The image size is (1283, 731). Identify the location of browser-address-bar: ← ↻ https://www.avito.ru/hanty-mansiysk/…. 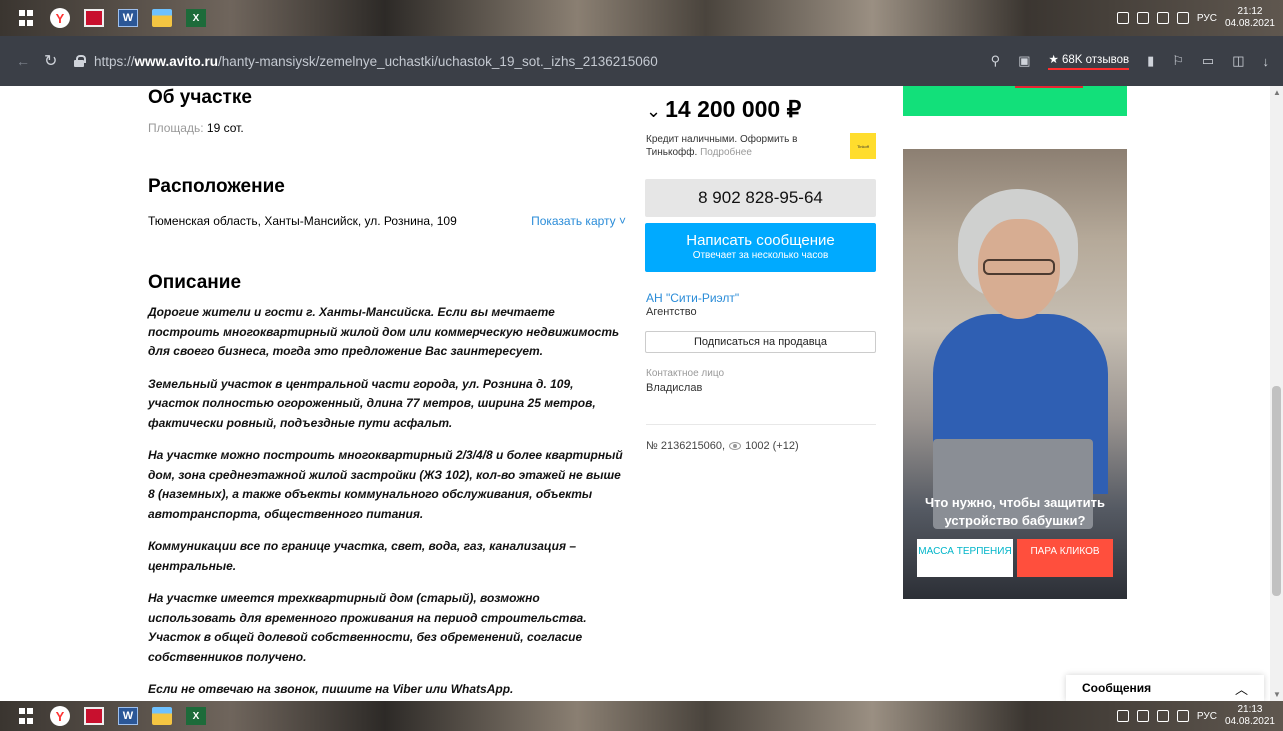
(641, 61).